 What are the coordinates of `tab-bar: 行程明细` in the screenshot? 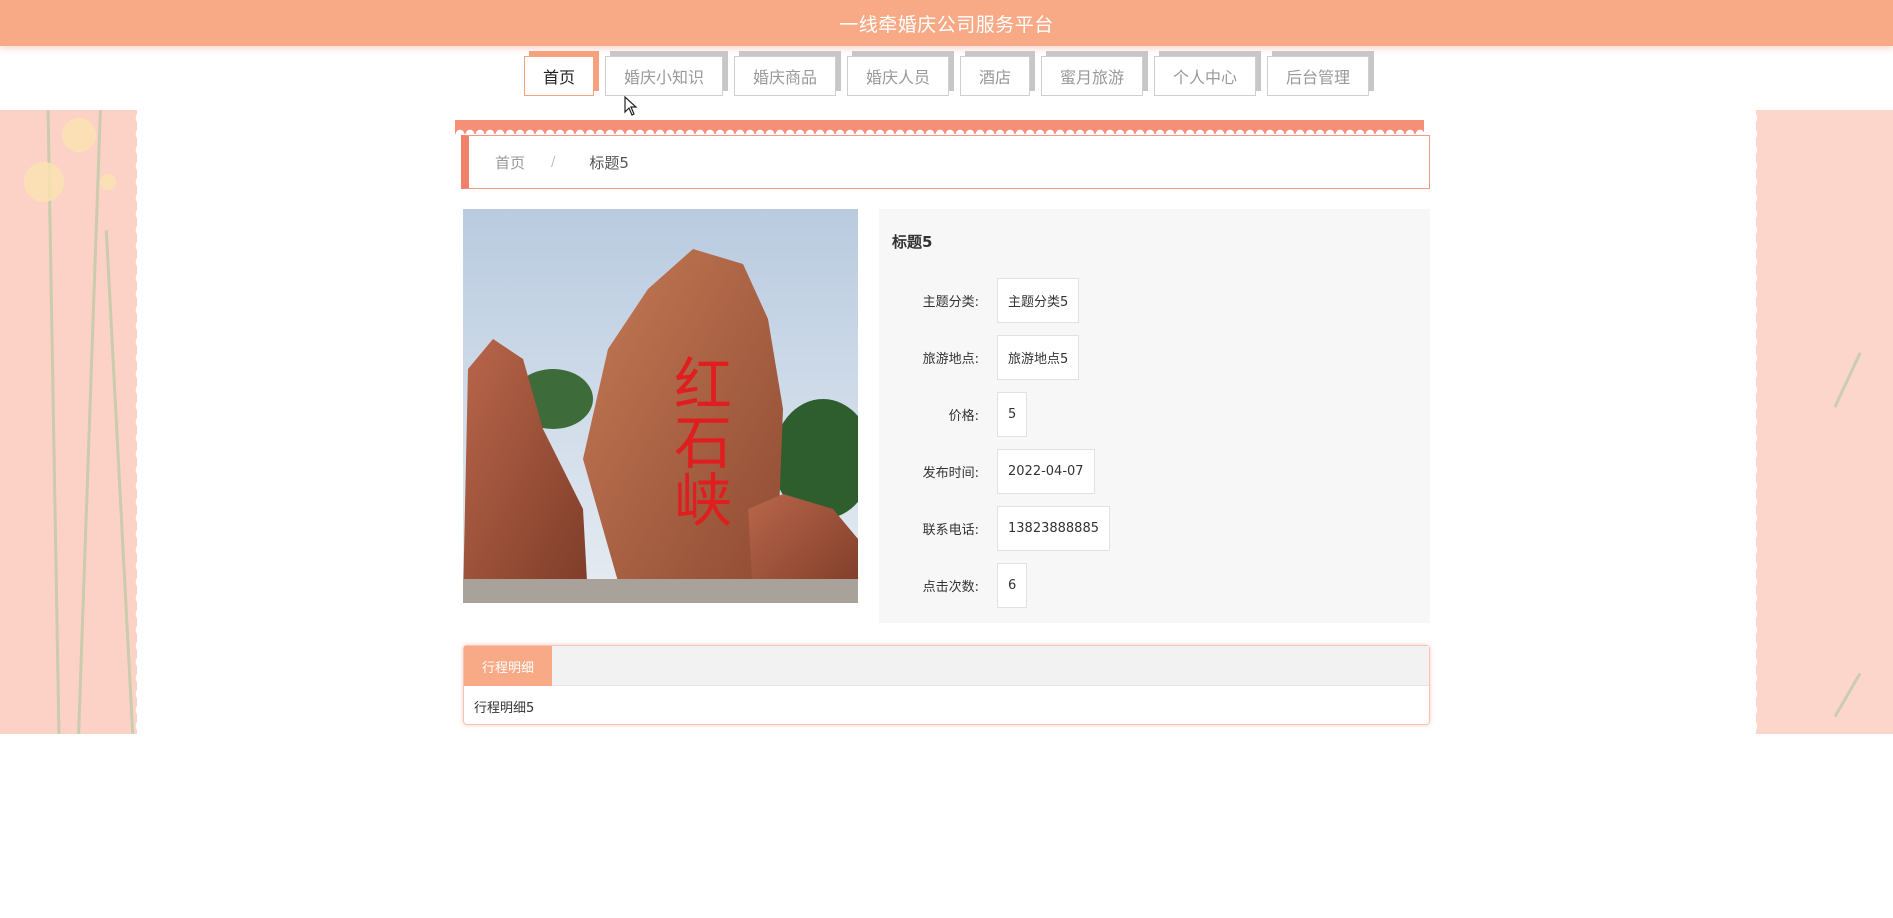 It's located at (946, 666).